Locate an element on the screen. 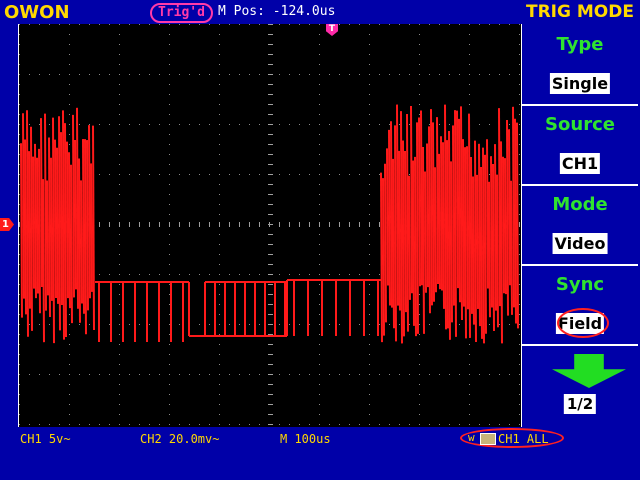  menu-item-source: Source CH1 is located at coordinates (580, 146).